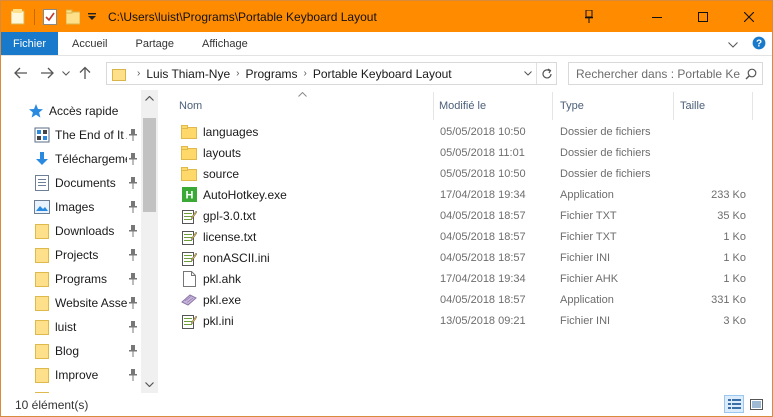 This screenshot has height=417, width=773. What do you see at coordinates (21, 73) in the screenshot?
I see `back-button` at bounding box center [21, 73].